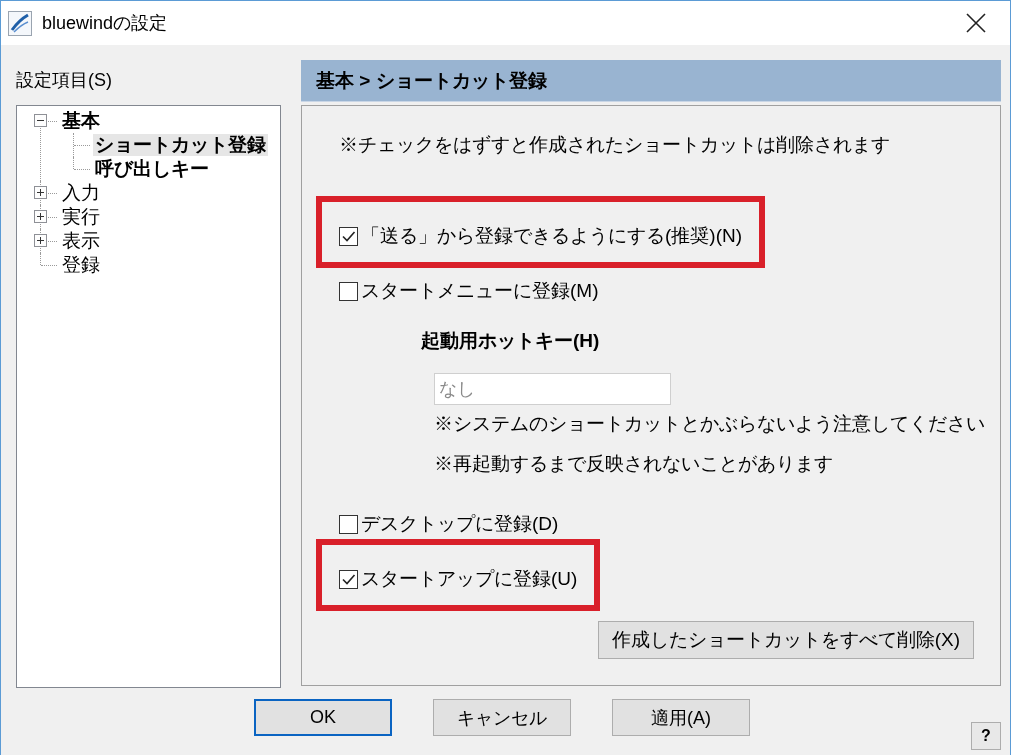 This screenshot has width=1024, height=755. Describe the element at coordinates (105, 23) in the screenshot. I see `window-title: bluewindの設定` at that location.